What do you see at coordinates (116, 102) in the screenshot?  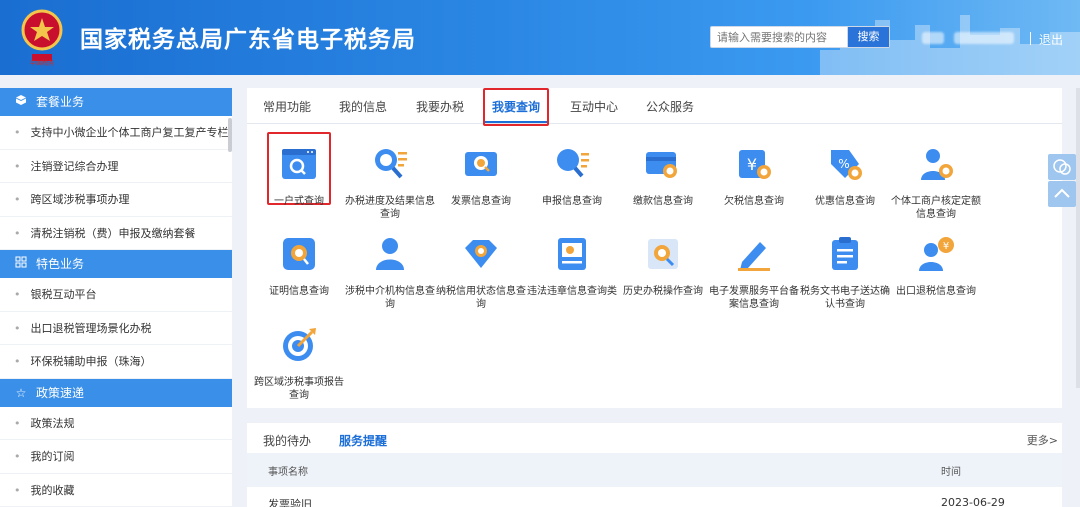 I see `sidebar-section-package: 套餐业务` at bounding box center [116, 102].